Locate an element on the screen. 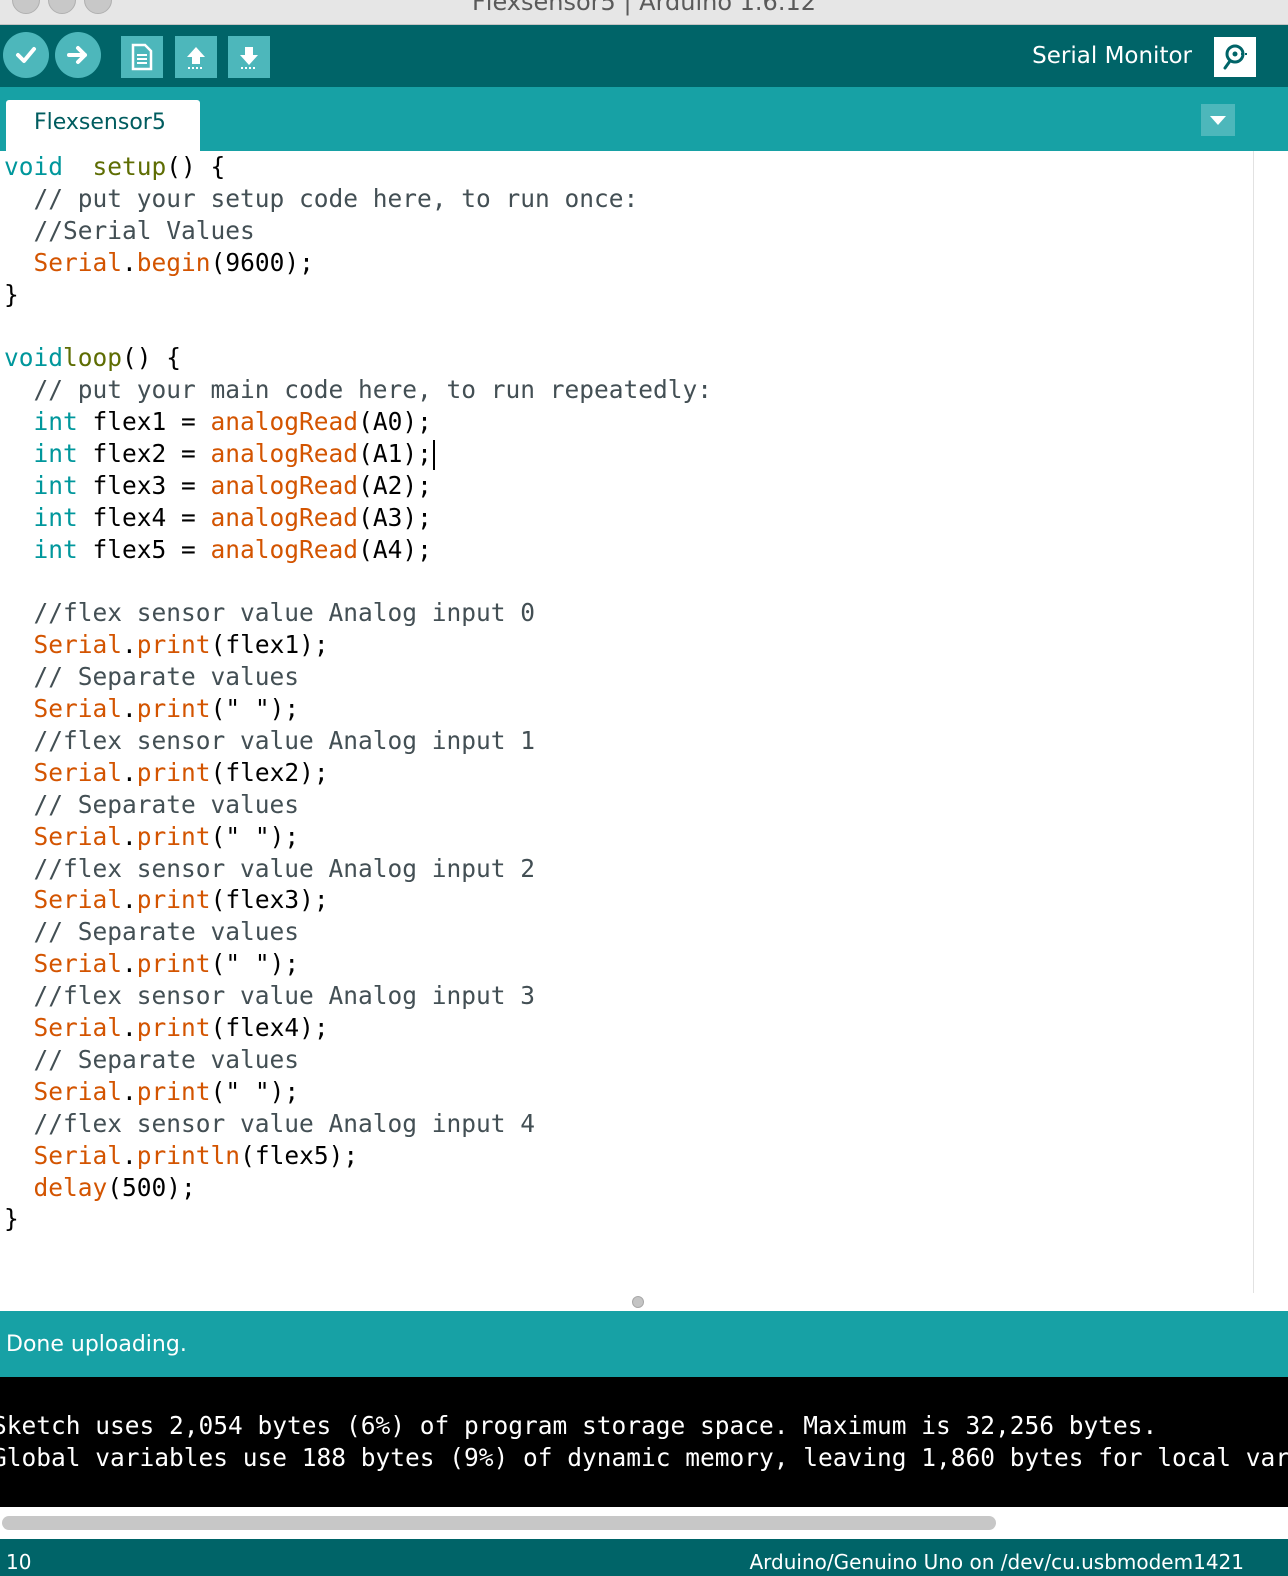 Image resolution: width=1288 pixels, height=1576 pixels. code-token: (9600); is located at coordinates (262, 262).